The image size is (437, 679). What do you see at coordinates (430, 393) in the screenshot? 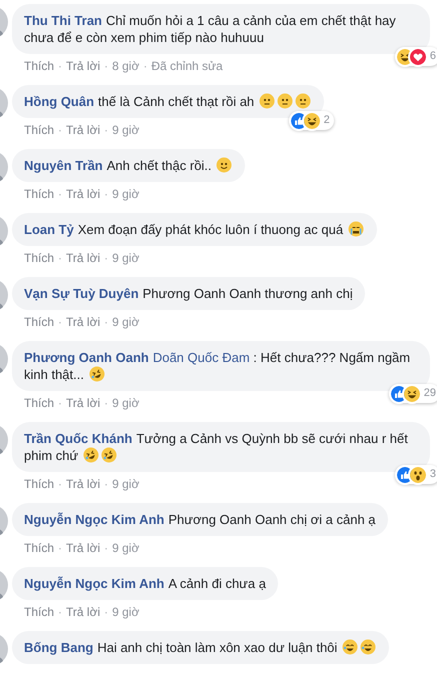
I see `reaction-count: 29` at bounding box center [430, 393].